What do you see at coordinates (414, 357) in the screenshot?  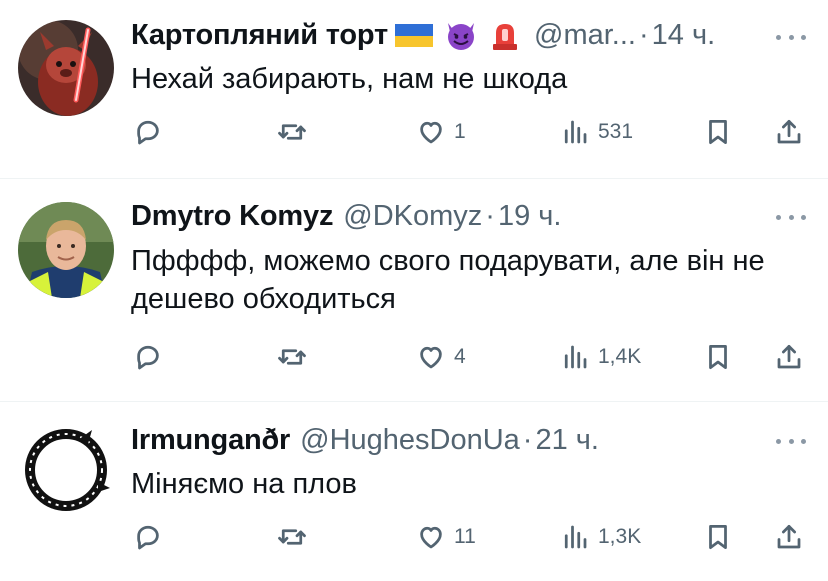 I see `action-bar: 4 1,4K` at bounding box center [414, 357].